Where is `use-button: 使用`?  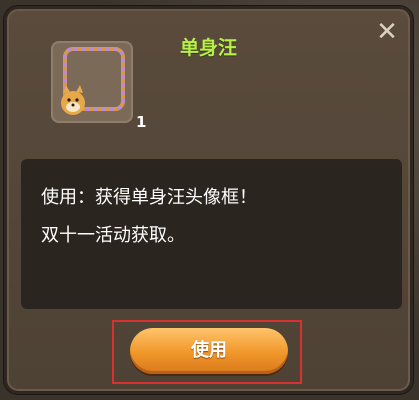 use-button: 使用 is located at coordinates (209, 351).